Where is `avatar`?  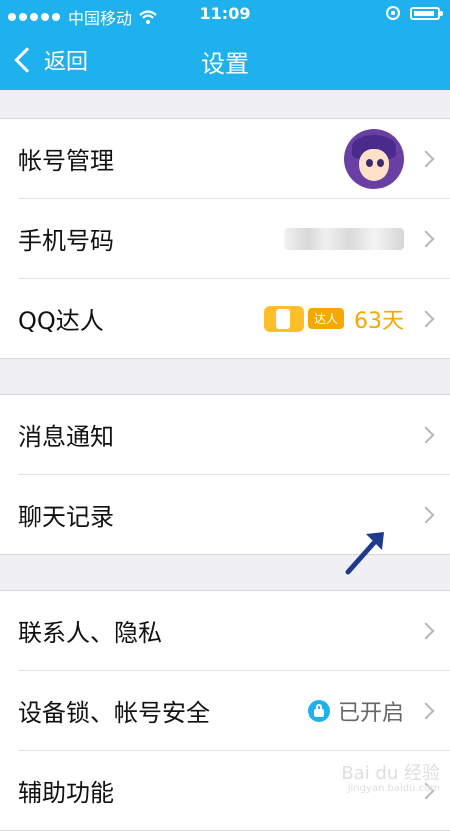 avatar is located at coordinates (374, 158).